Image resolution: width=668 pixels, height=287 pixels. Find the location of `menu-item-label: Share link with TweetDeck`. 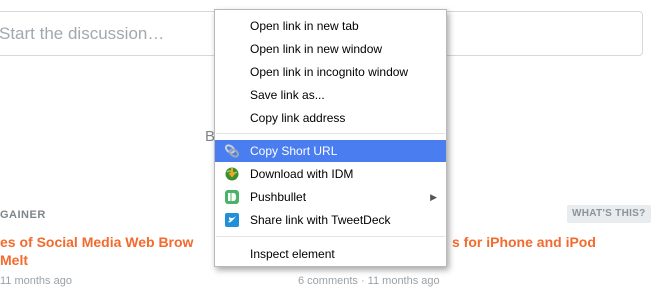

menu-item-label: Share link with TweetDeck is located at coordinates (320, 220).